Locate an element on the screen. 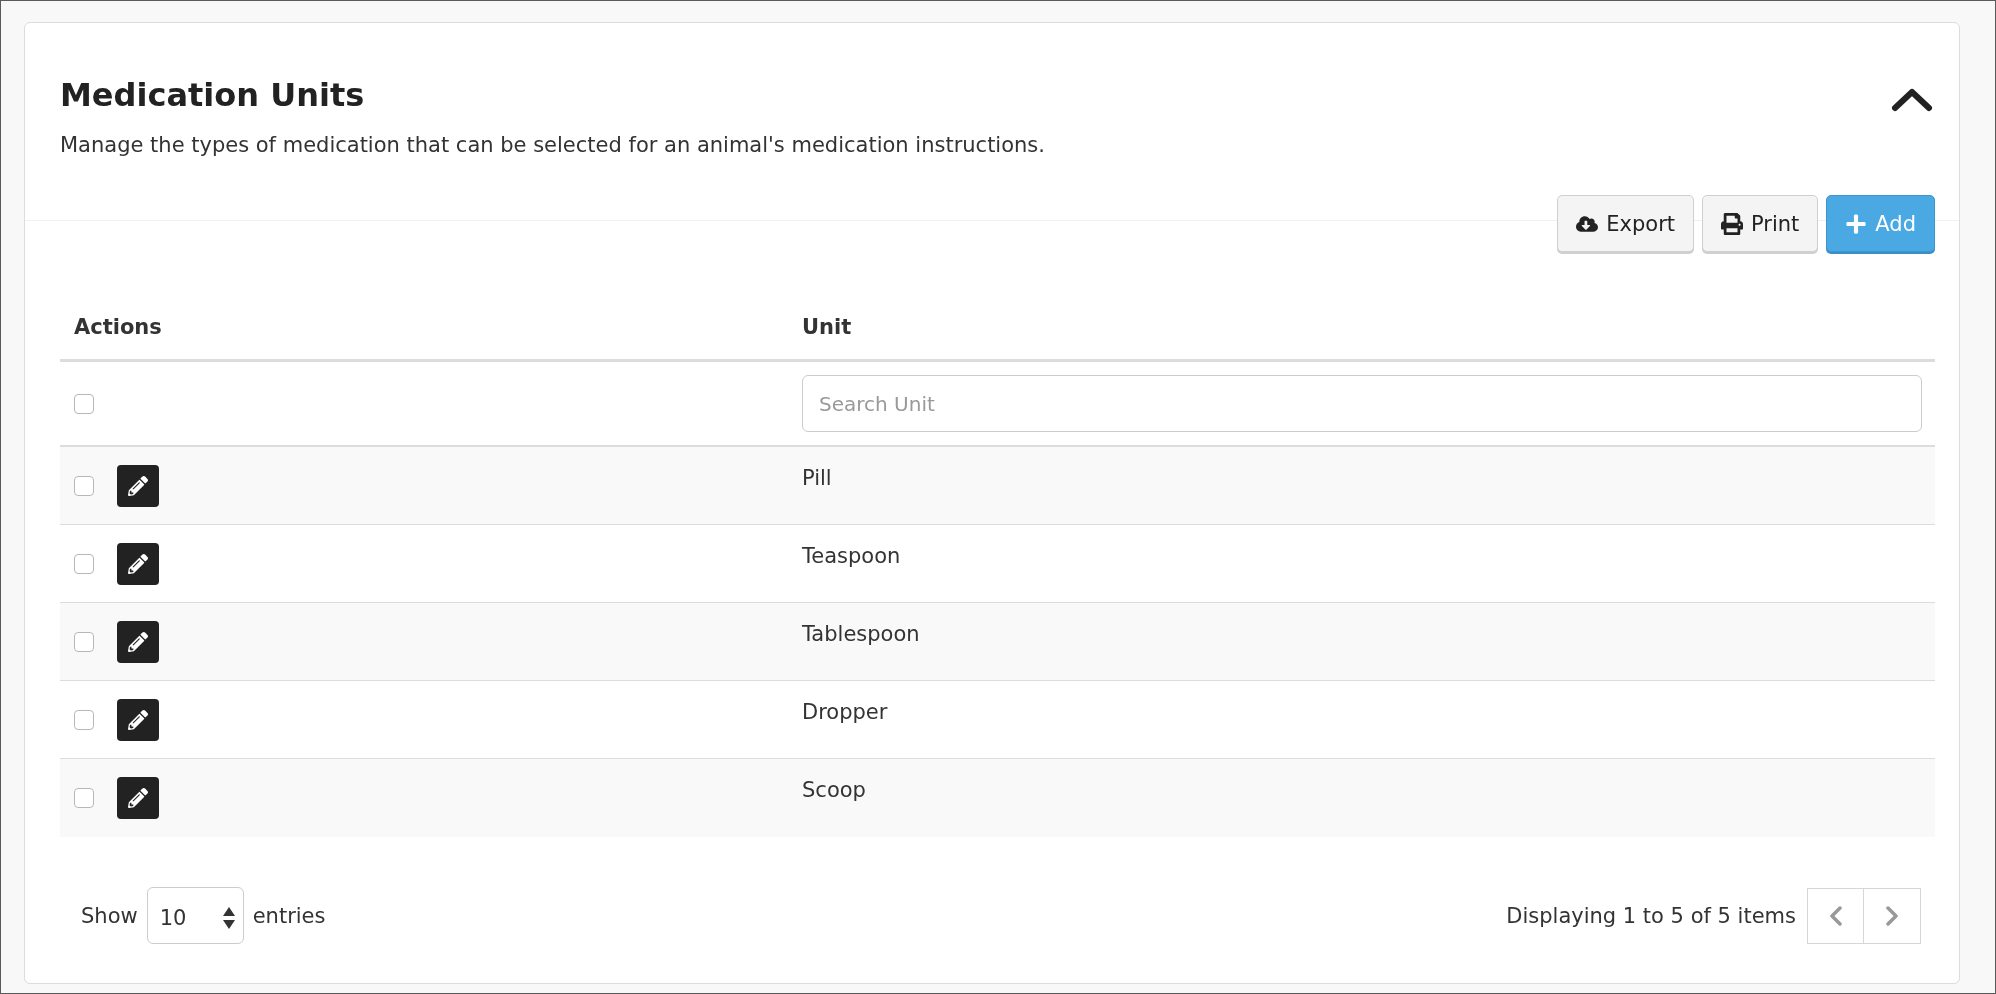  collapse-toggle is located at coordinates (1912, 100).